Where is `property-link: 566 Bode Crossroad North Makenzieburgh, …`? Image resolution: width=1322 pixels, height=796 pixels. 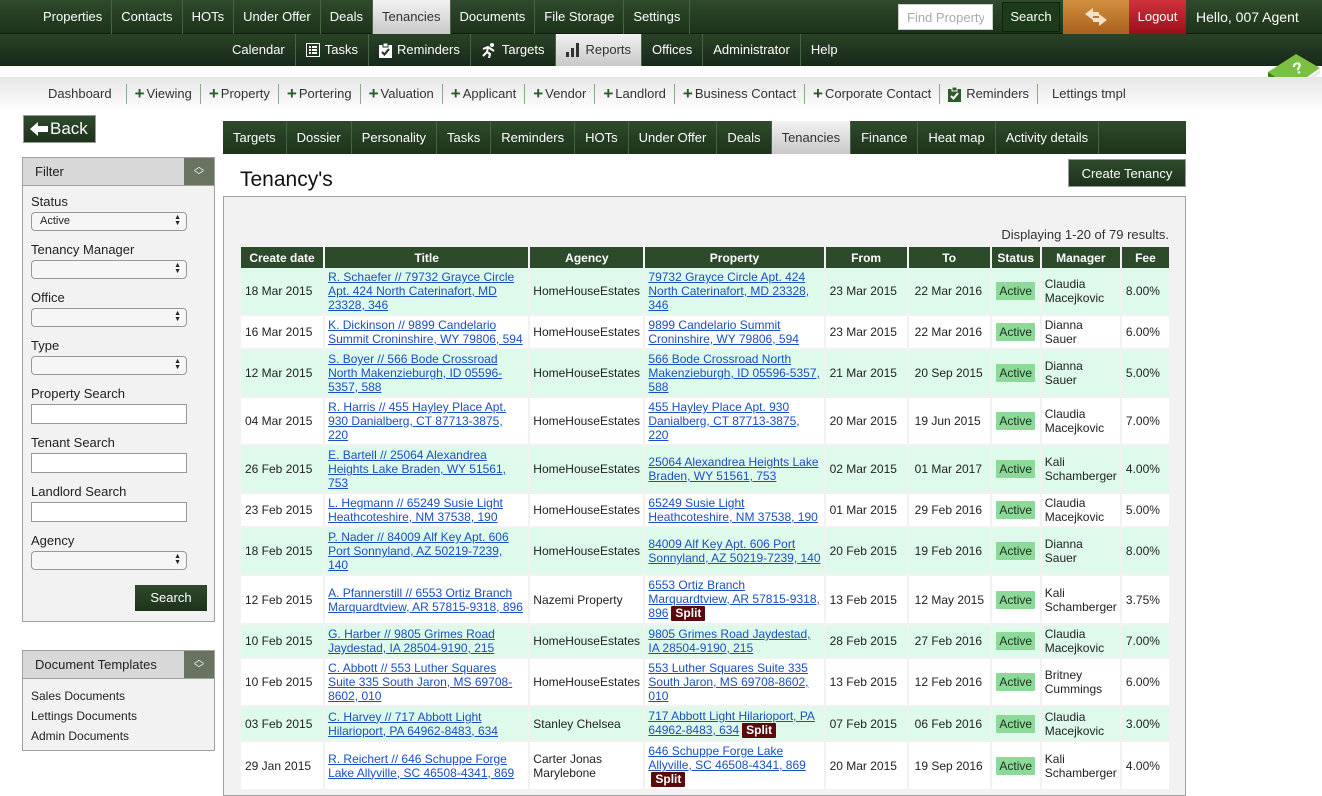 property-link: 566 Bode Crossroad North Makenzieburgh, … is located at coordinates (733, 373).